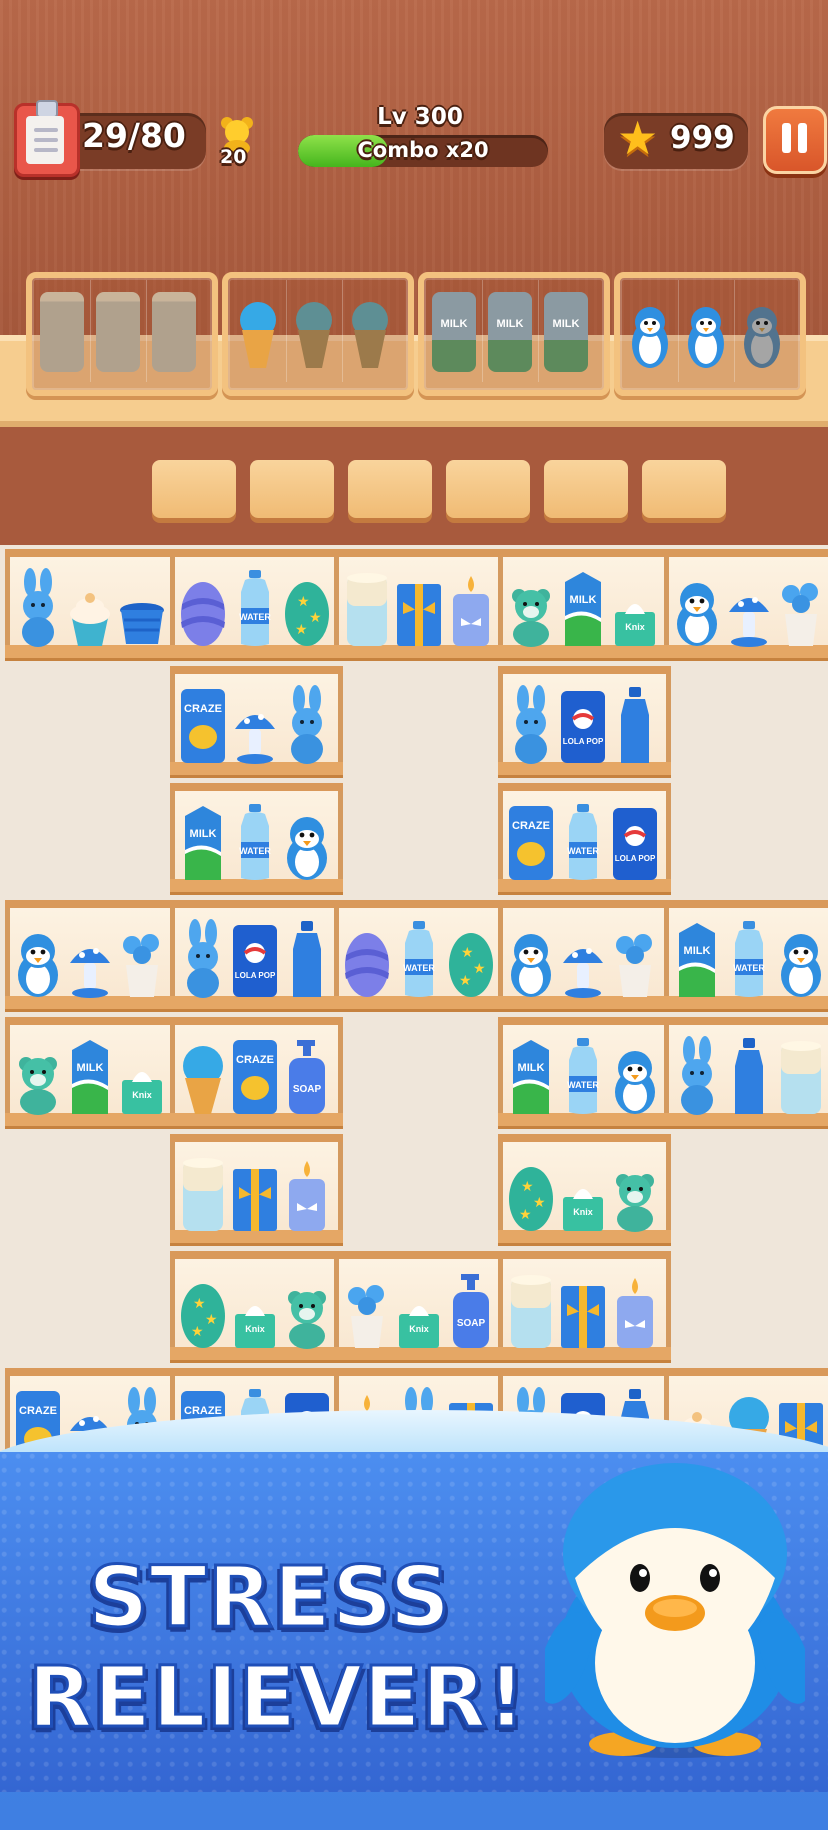 Image resolution: width=828 pixels, height=1830 pixels. I want to click on shelf-cell: CRAZE SOAP, so click(256, 1073).